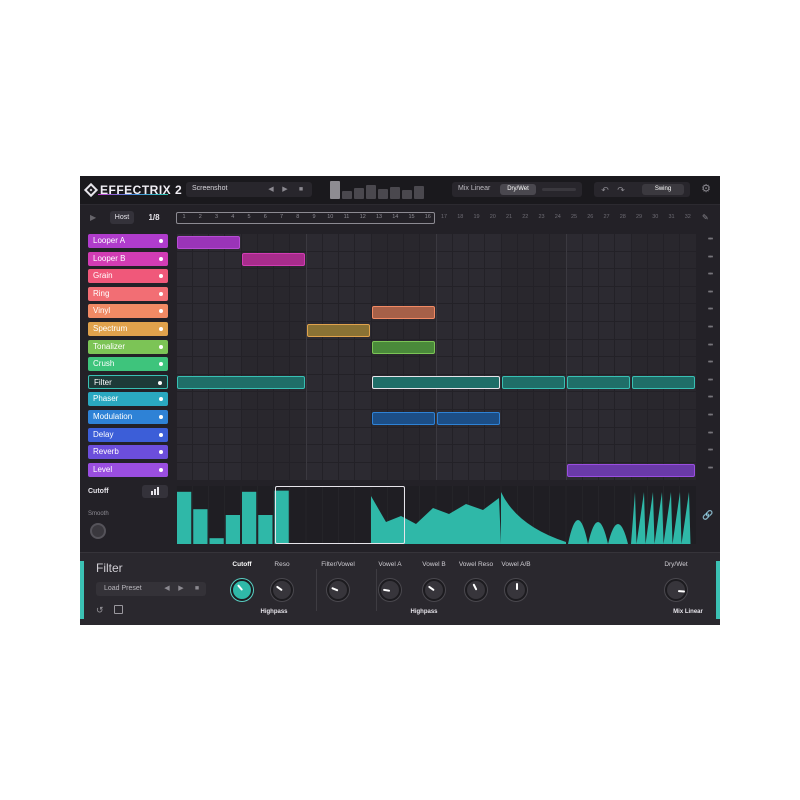 The image size is (800, 800). I want to click on step-number: 2, so click(200, 217).